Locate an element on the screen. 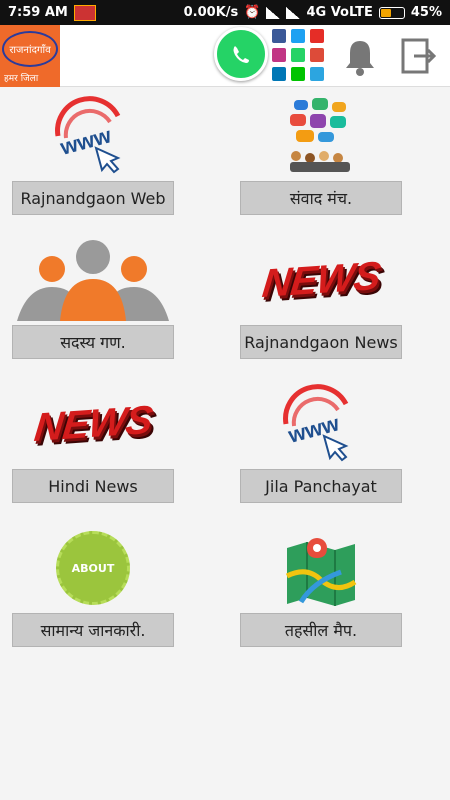 This screenshot has height=800, width=450. tile-label: तहसील मैप. is located at coordinates (321, 630).